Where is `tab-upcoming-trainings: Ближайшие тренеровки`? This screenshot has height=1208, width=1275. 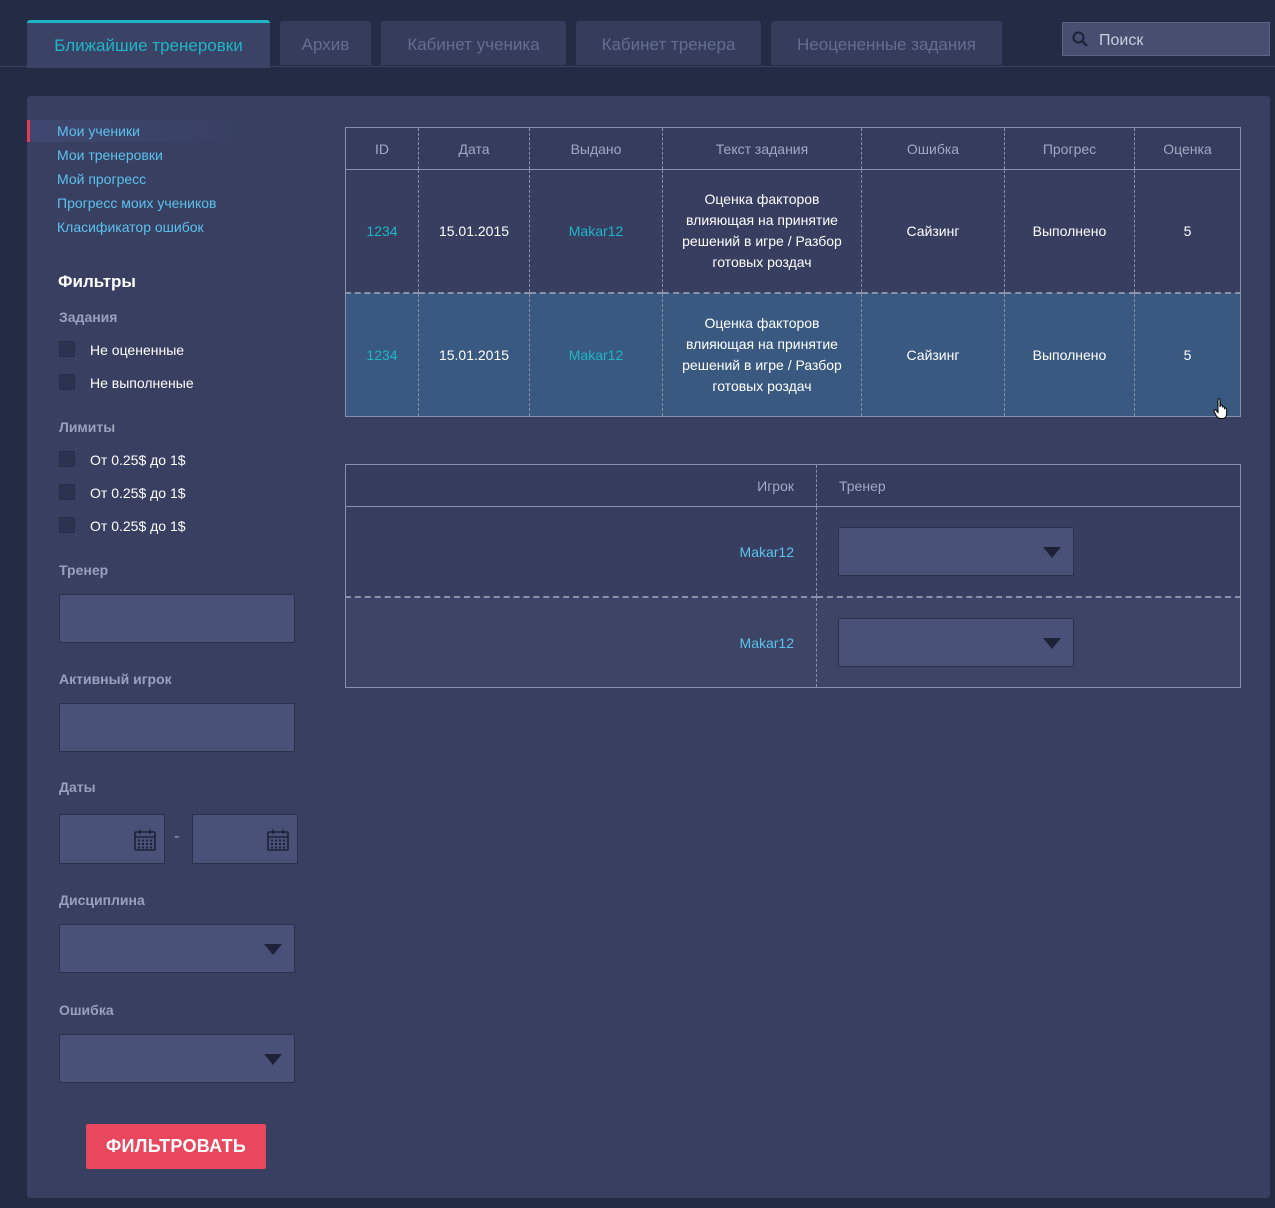
tab-upcoming-trainings: Ближайшие тренеровки is located at coordinates (148, 44).